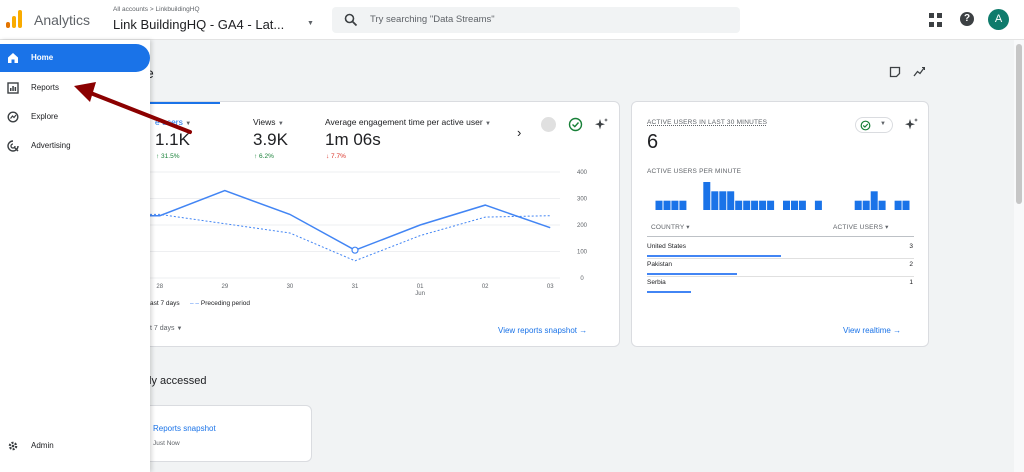  Describe the element at coordinates (861, 227) in the screenshot. I see `column-active-users: ACTIVE USERS ▾` at that location.